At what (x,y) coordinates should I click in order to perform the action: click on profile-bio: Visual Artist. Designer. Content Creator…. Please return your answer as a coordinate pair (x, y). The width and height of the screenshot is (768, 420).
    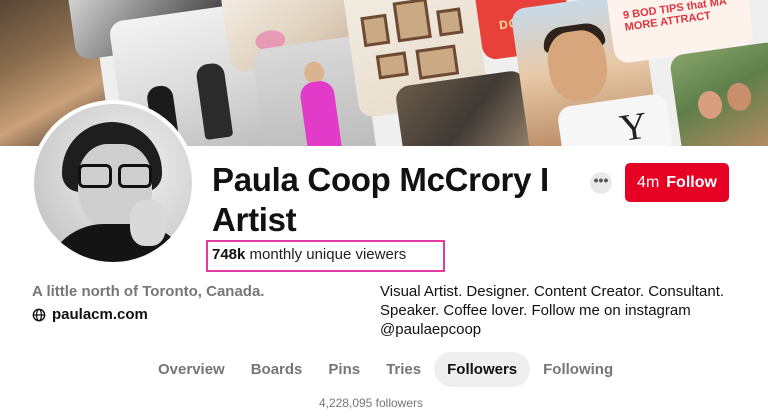
    Looking at the image, I should click on (552, 310).